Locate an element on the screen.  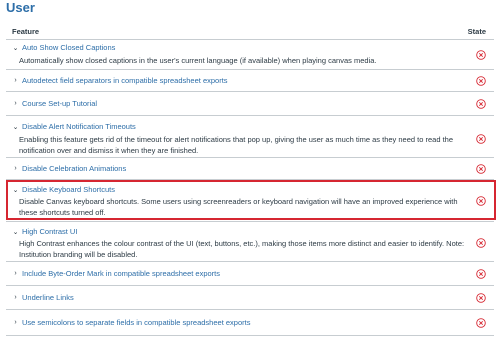
feature-title: Underline Links is located at coordinates (48, 297).